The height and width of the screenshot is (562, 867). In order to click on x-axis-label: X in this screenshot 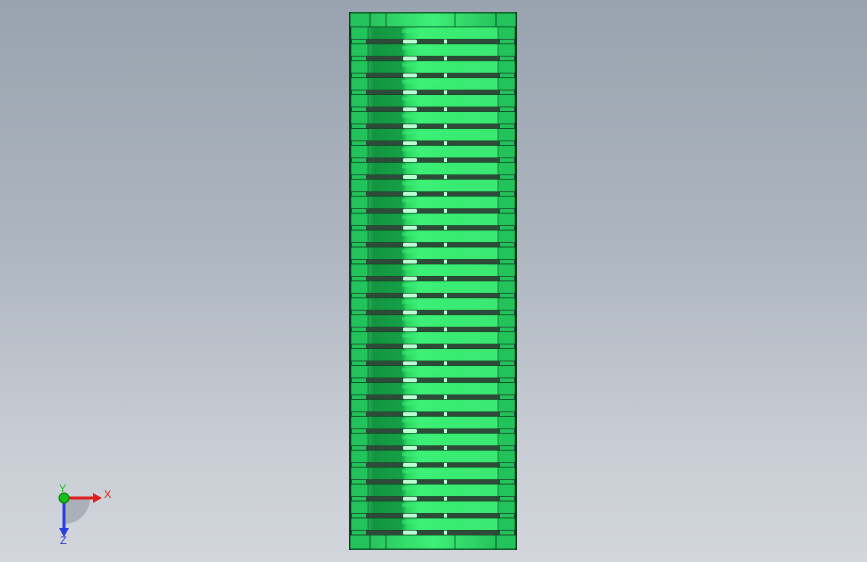, I will do `click(108, 495)`.